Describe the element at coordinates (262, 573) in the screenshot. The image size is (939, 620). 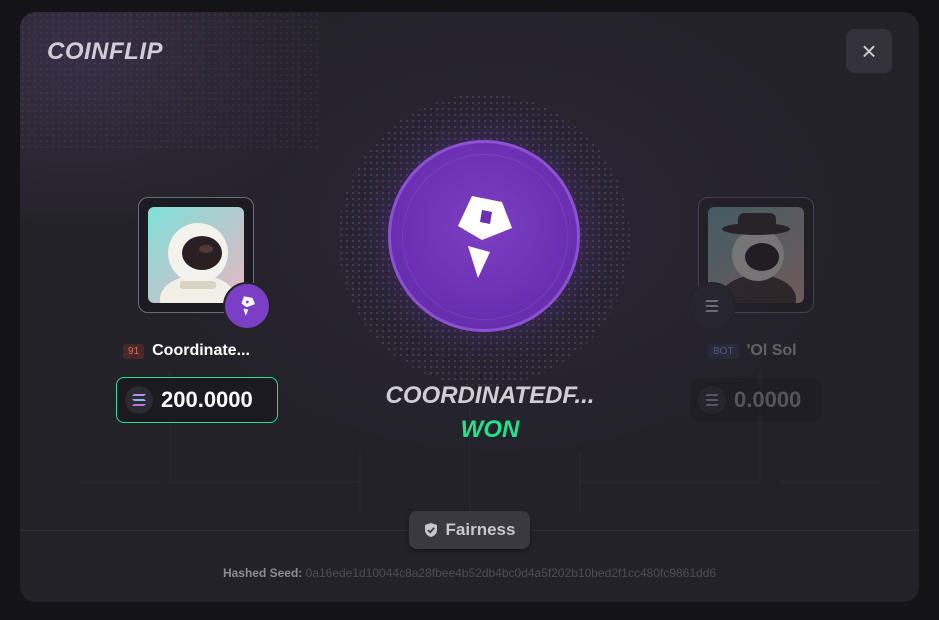
I see `seed-label: Hashed Seed:` at that location.